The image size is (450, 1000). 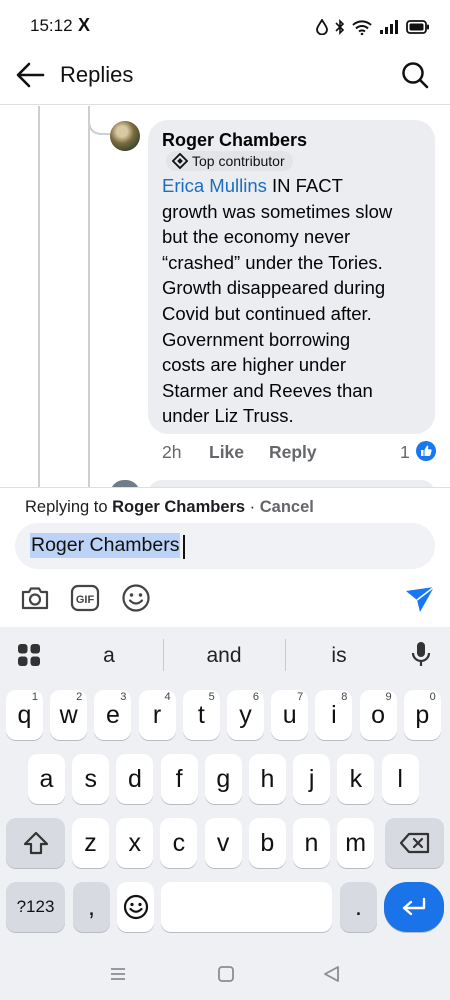 I want to click on camera-icon, so click(x=35, y=598).